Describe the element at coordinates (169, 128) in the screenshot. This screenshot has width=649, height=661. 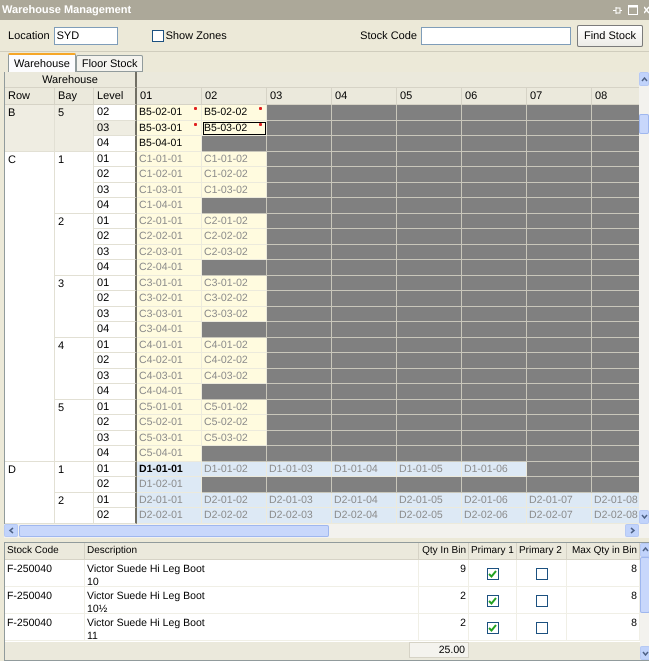
I see `bin-cell: B5-03-01` at that location.